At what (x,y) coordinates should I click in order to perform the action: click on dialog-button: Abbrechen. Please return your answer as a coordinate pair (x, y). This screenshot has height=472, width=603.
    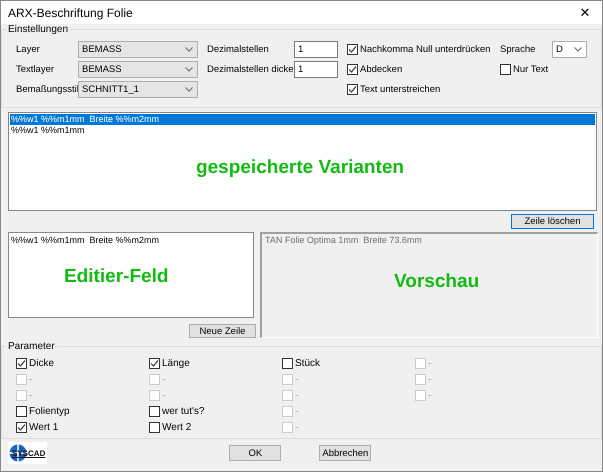
    Looking at the image, I should click on (345, 453).